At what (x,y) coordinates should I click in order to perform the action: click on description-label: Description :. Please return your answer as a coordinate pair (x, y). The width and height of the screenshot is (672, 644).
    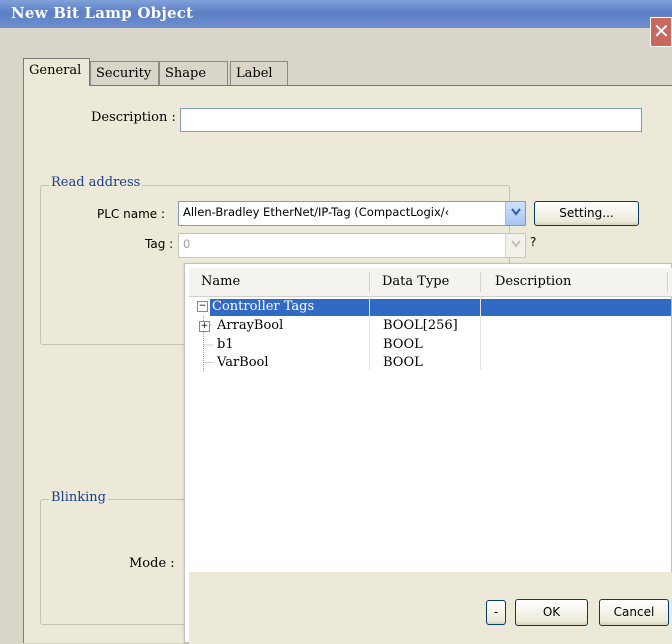
    Looking at the image, I should click on (133, 117).